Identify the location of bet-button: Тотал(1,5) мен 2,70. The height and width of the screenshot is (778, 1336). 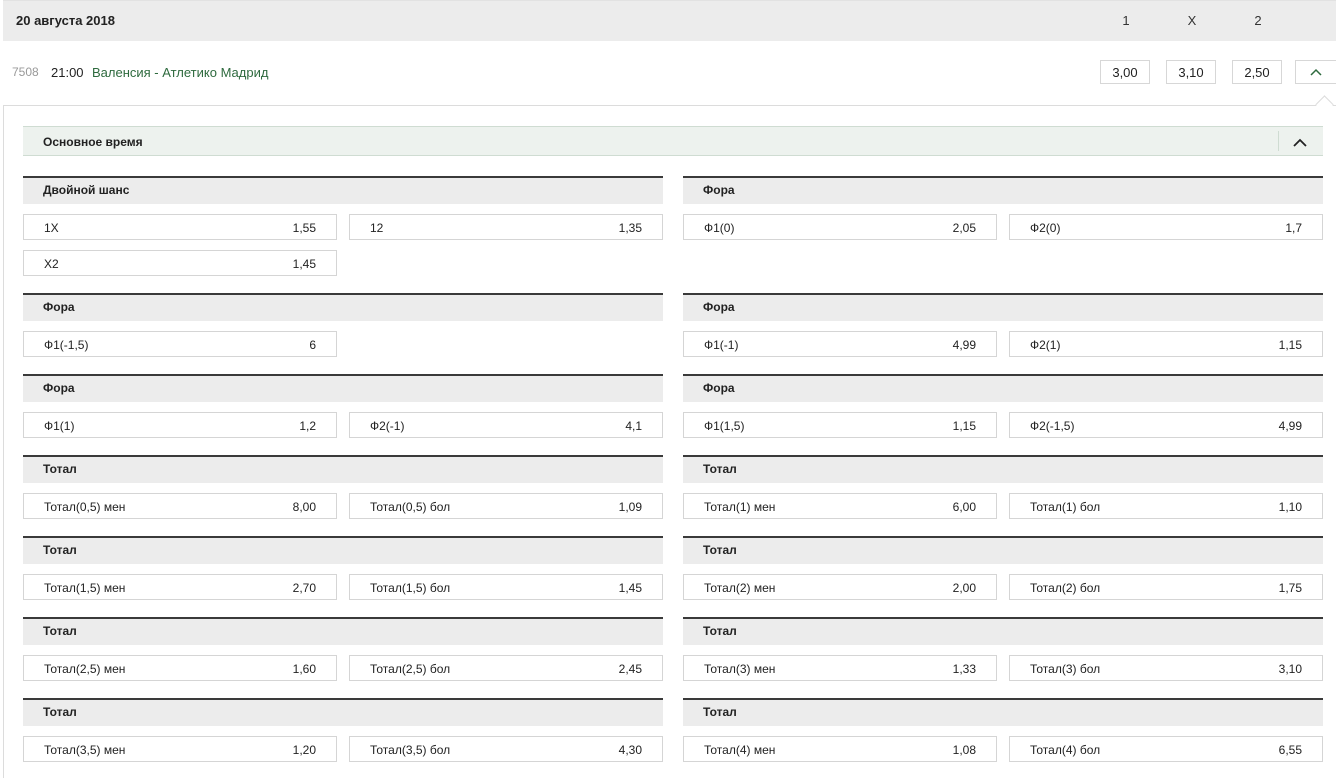
(180, 587).